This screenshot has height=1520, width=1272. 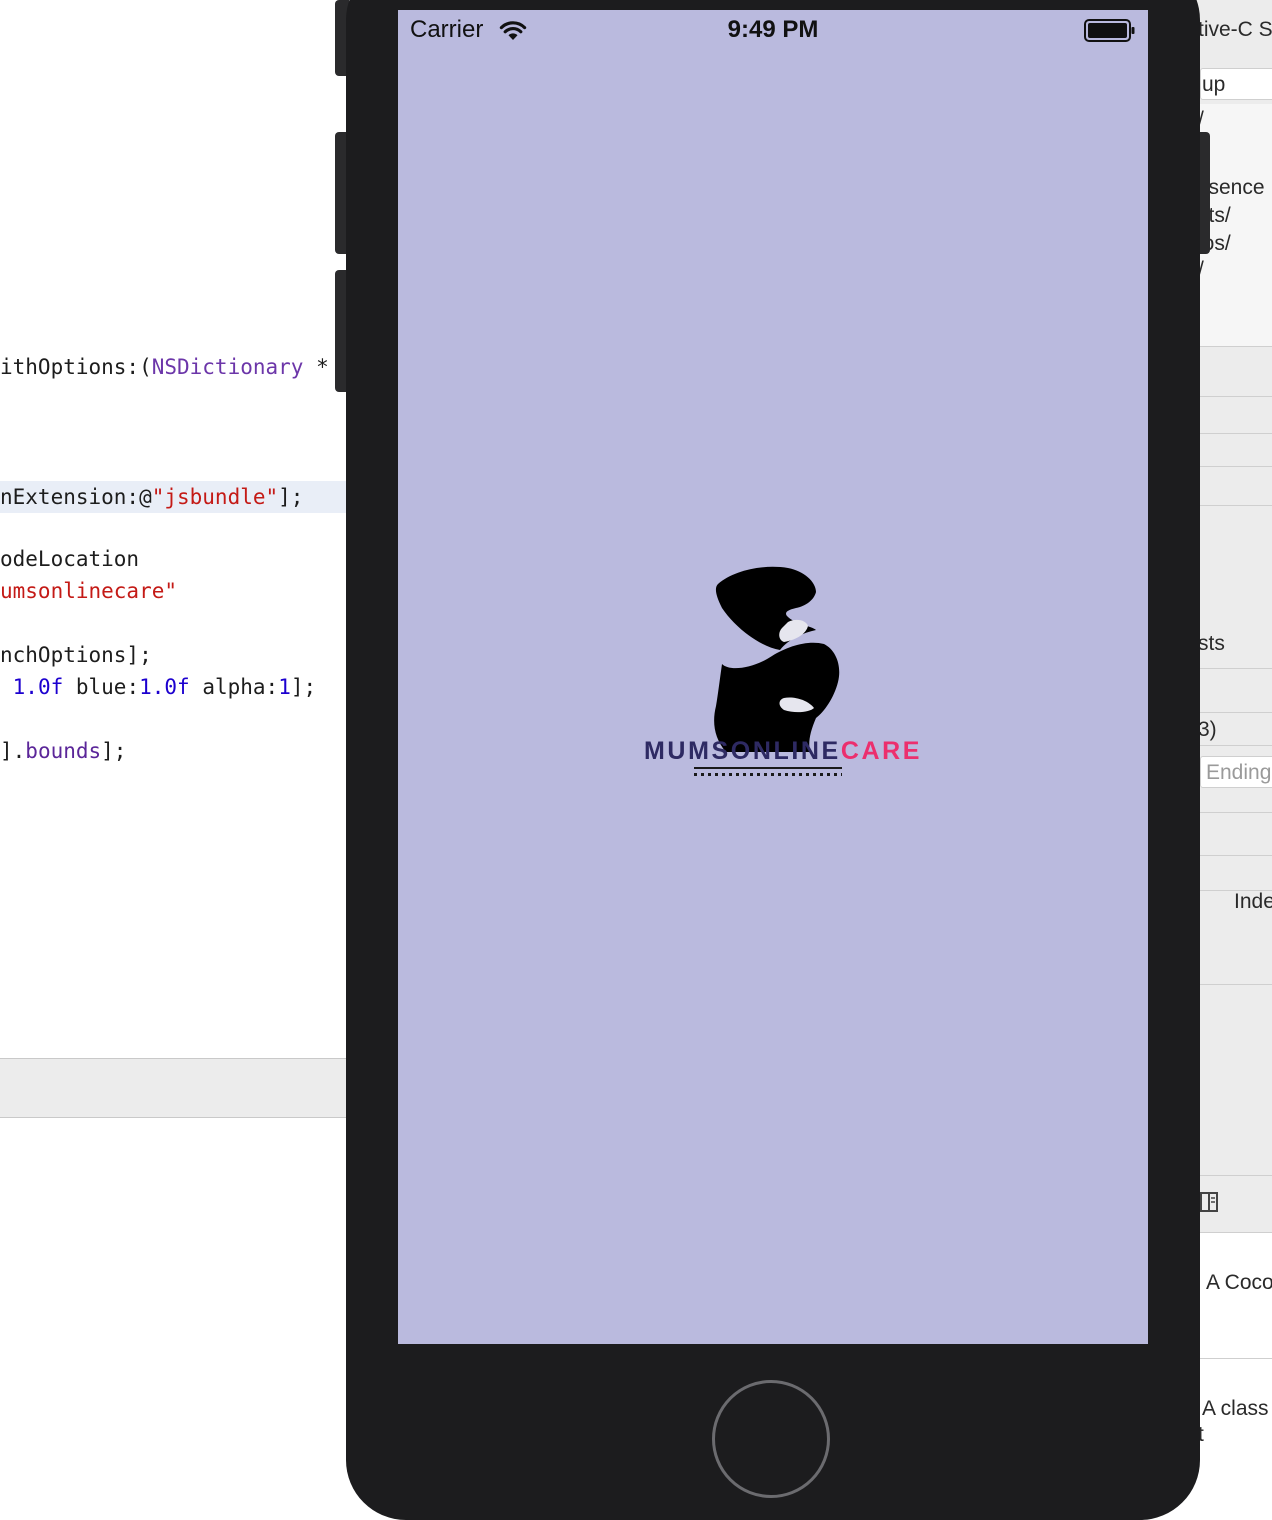 What do you see at coordinates (1207, 729) in the screenshot?
I see `inspector-label: 3)` at bounding box center [1207, 729].